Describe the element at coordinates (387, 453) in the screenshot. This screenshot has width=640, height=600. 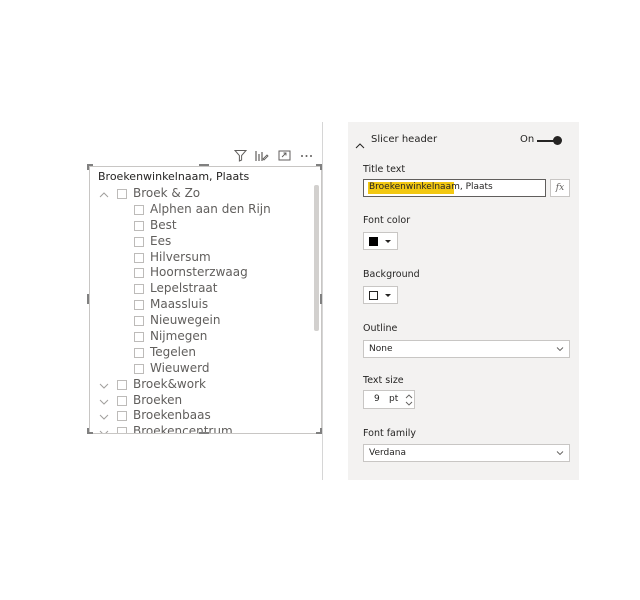
I see `font-family-value: Verdana` at that location.